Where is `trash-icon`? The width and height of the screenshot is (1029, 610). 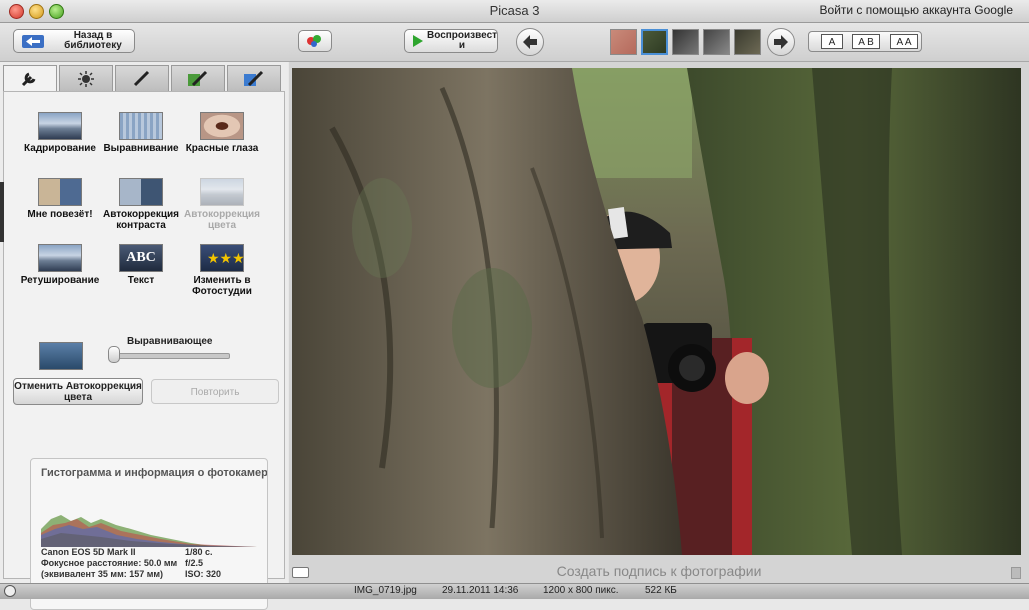
trash-icon is located at coordinates (1016, 573).